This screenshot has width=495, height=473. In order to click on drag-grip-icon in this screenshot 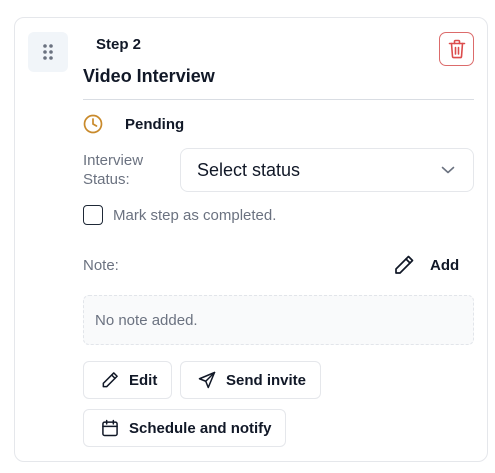, I will do `click(48, 52)`.